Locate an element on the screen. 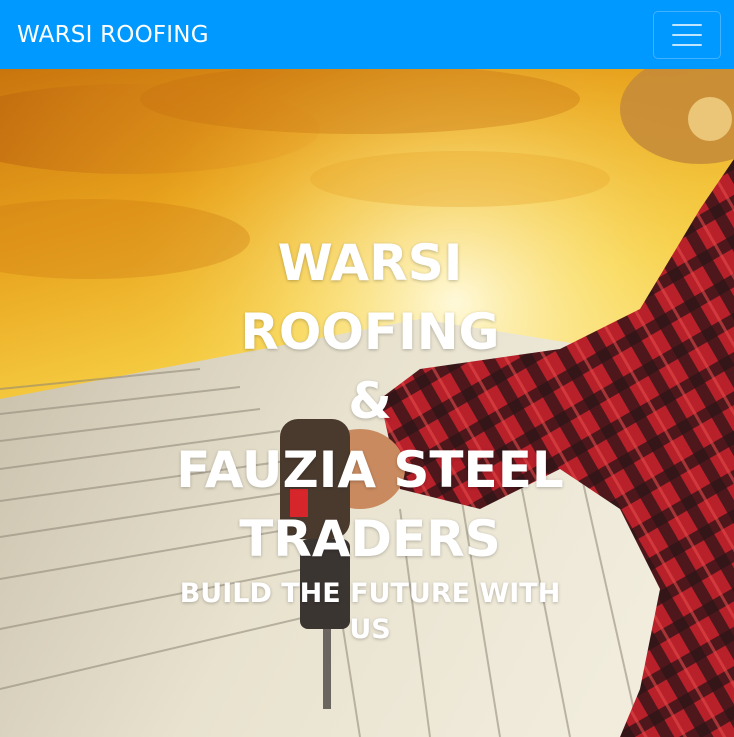 The height and width of the screenshot is (737, 734). hero-title-line: WARSI is located at coordinates (370, 263).